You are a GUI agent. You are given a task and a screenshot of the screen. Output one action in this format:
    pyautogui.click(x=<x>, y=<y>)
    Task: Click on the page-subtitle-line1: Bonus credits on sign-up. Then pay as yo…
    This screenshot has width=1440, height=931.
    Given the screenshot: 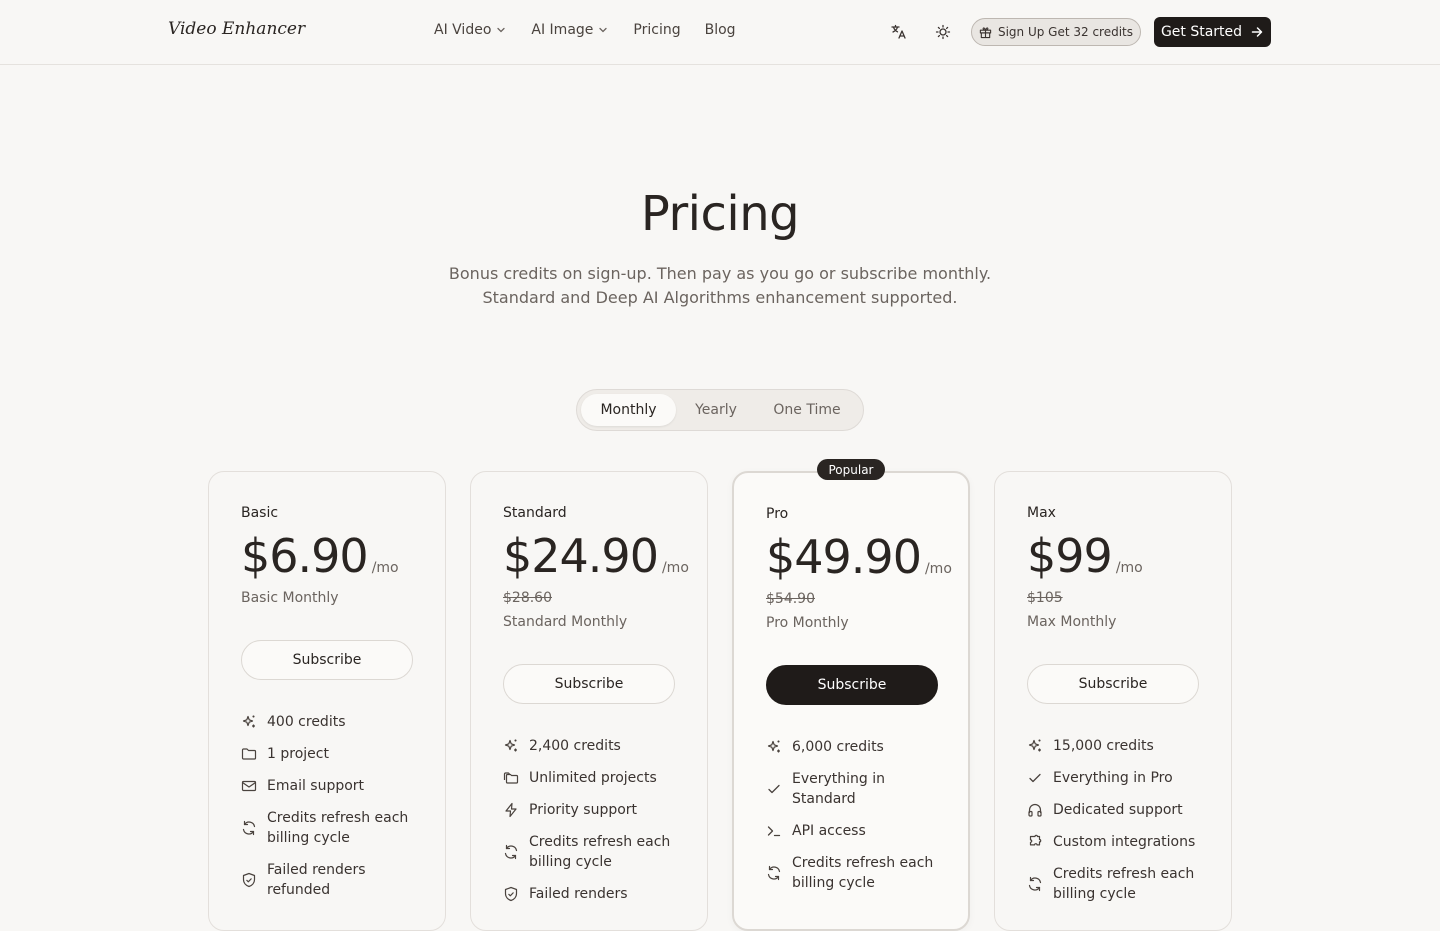 What is the action you would take?
    pyautogui.click(x=720, y=273)
    